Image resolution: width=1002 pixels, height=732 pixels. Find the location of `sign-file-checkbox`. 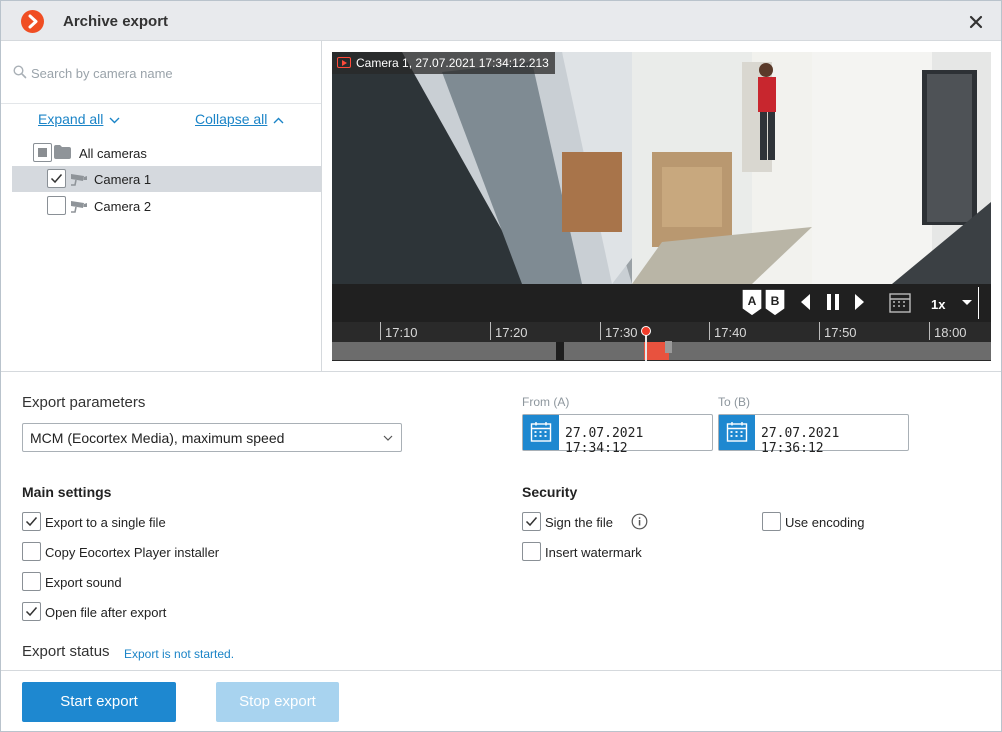

sign-file-checkbox is located at coordinates (531, 521).